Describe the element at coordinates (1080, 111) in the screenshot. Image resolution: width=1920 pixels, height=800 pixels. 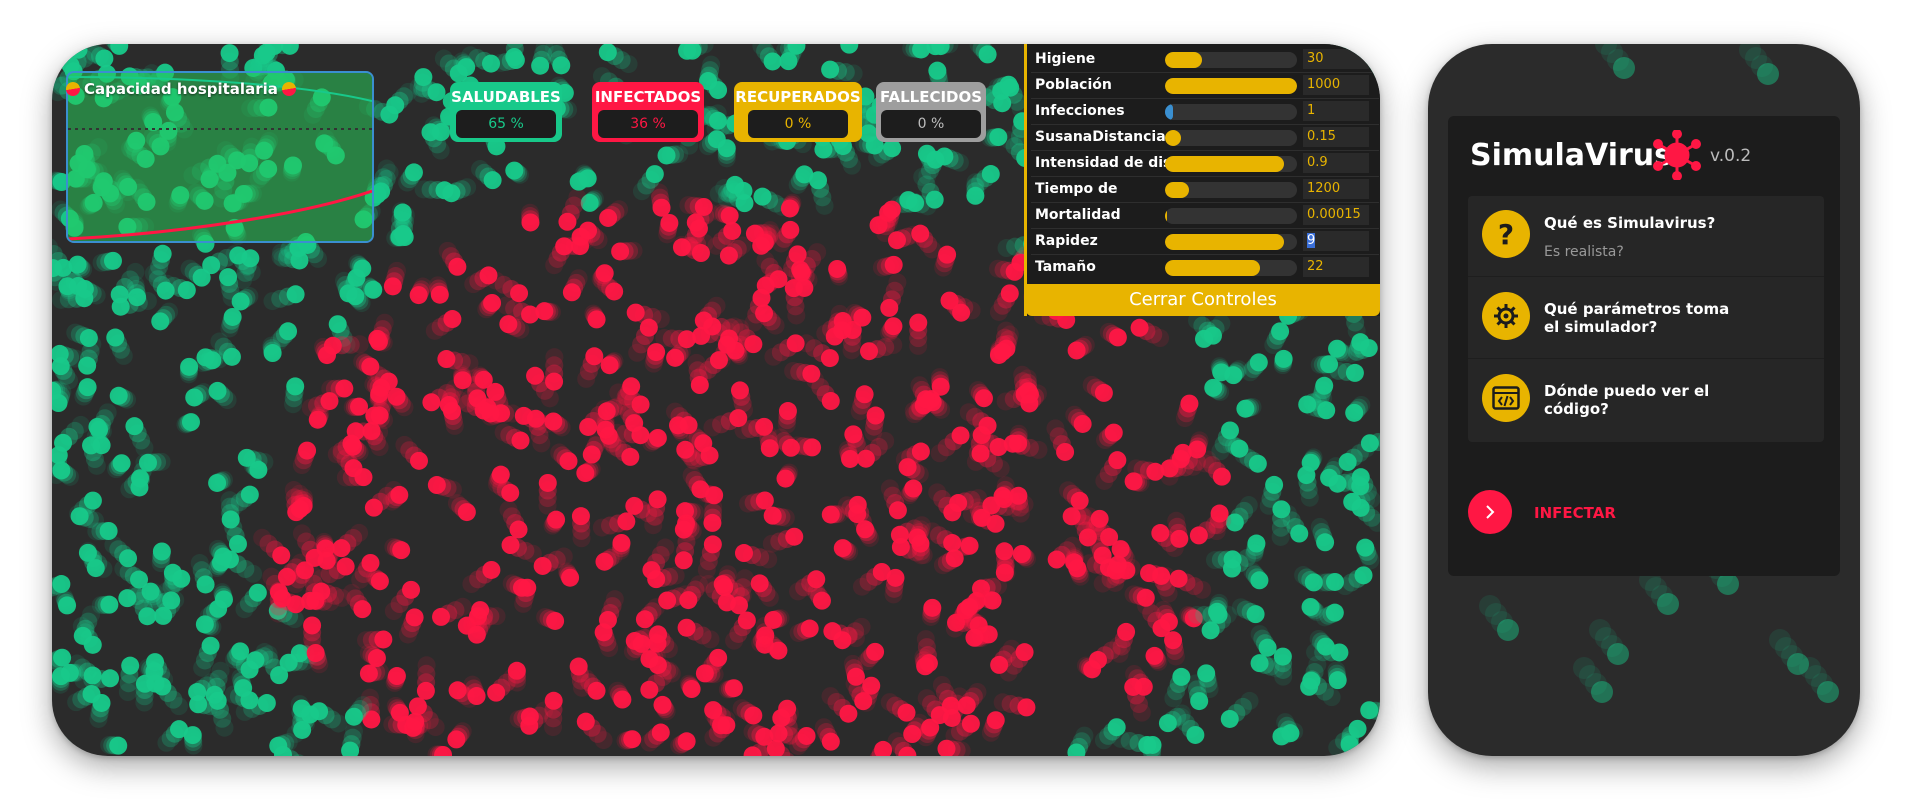
I see `control-label: Infecciones` at that location.